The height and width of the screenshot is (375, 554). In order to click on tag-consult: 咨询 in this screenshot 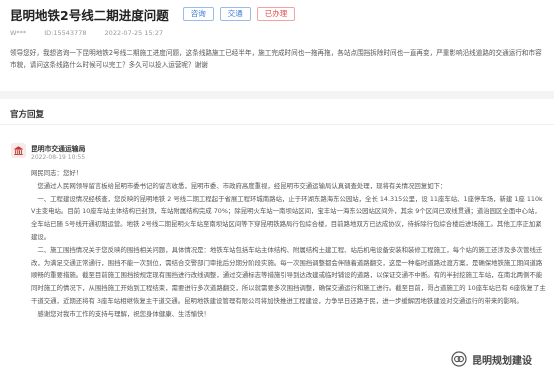, I will do `click(198, 14)`.